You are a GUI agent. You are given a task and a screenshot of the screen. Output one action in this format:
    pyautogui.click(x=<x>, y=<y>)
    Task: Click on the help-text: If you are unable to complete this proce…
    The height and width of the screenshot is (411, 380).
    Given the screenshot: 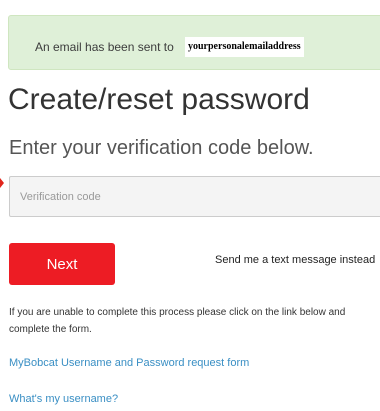 What is the action you would take?
    pyautogui.click(x=177, y=321)
    